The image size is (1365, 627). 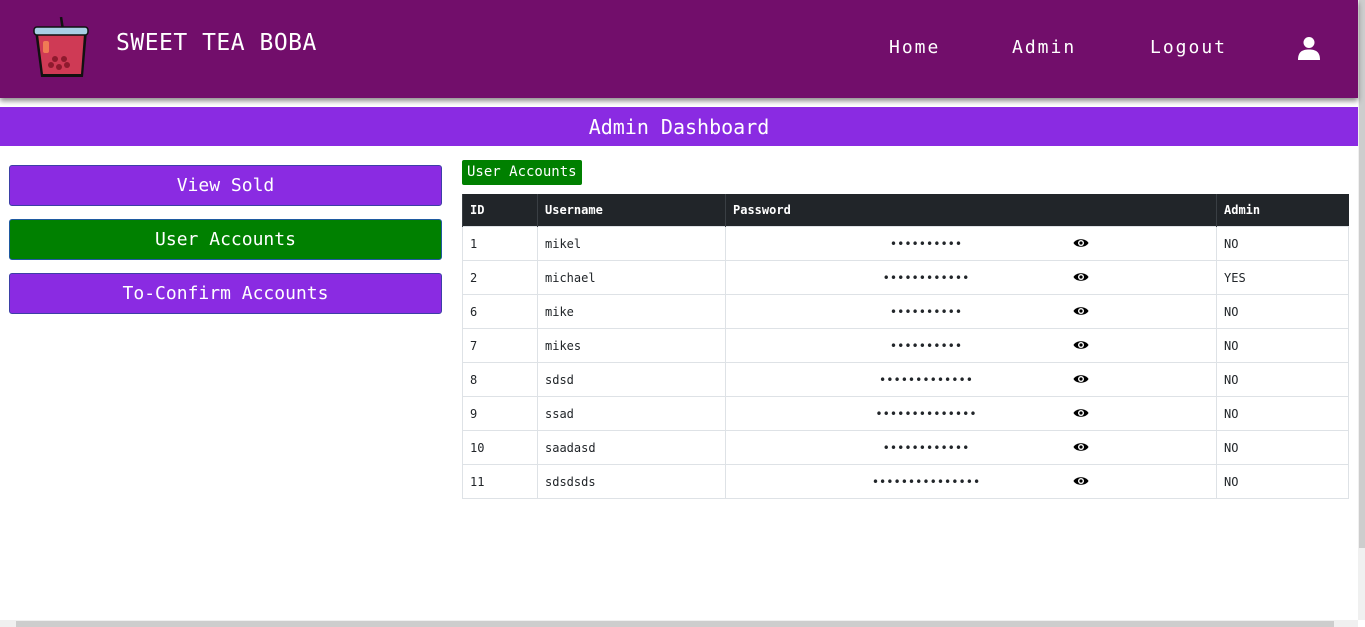 What do you see at coordinates (631, 345) in the screenshot?
I see `cell-username: mikes` at bounding box center [631, 345].